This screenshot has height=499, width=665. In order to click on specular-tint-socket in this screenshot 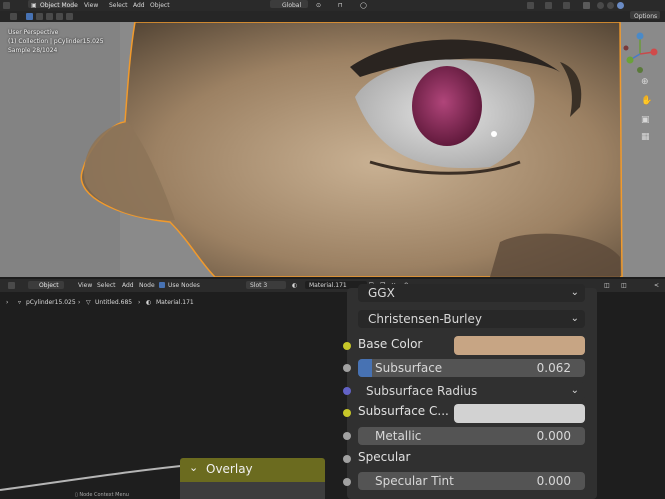, I will do `click(347, 482)`.